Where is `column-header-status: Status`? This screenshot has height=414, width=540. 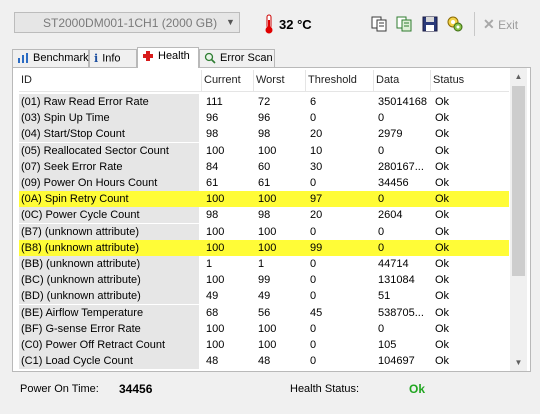 column-header-status: Status is located at coordinates (470, 80).